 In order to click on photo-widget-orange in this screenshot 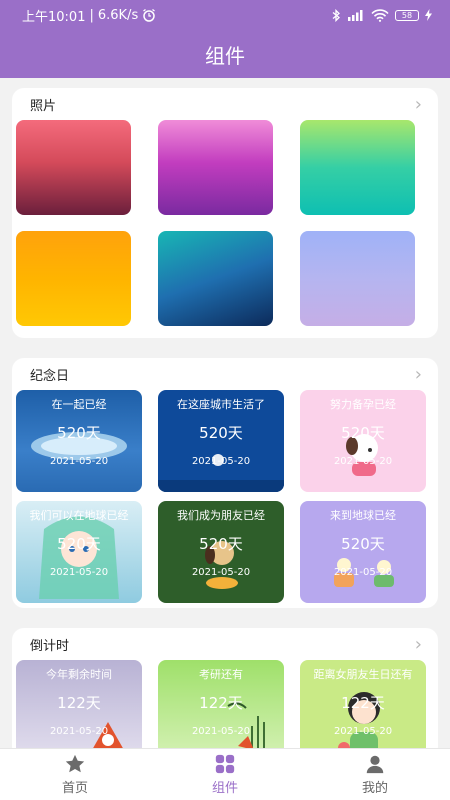, I will do `click(73, 278)`.